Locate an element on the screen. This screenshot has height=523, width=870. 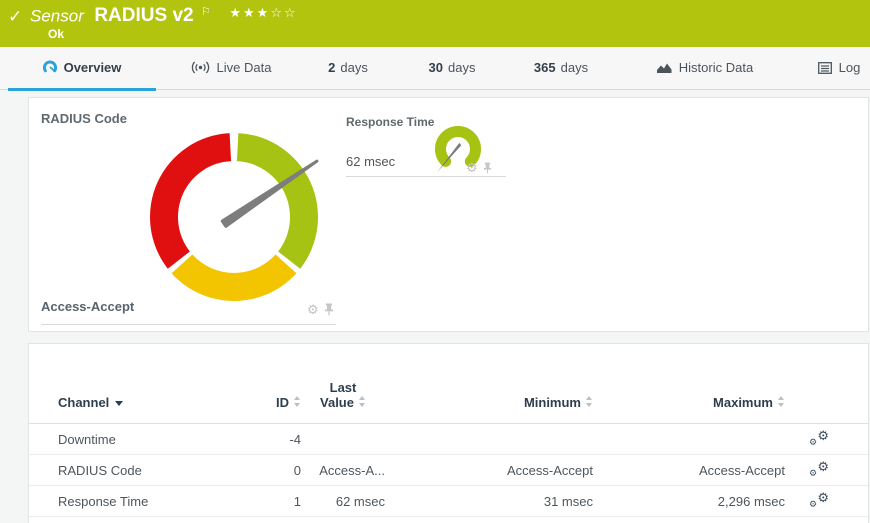
tab-number: 365 is located at coordinates (544, 67).